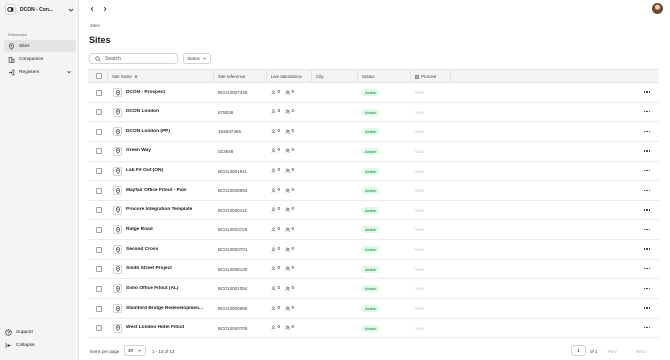  What do you see at coordinates (152, 288) in the screenshot?
I see `site-name: Soho Office Fitout (AL)` at bounding box center [152, 288].